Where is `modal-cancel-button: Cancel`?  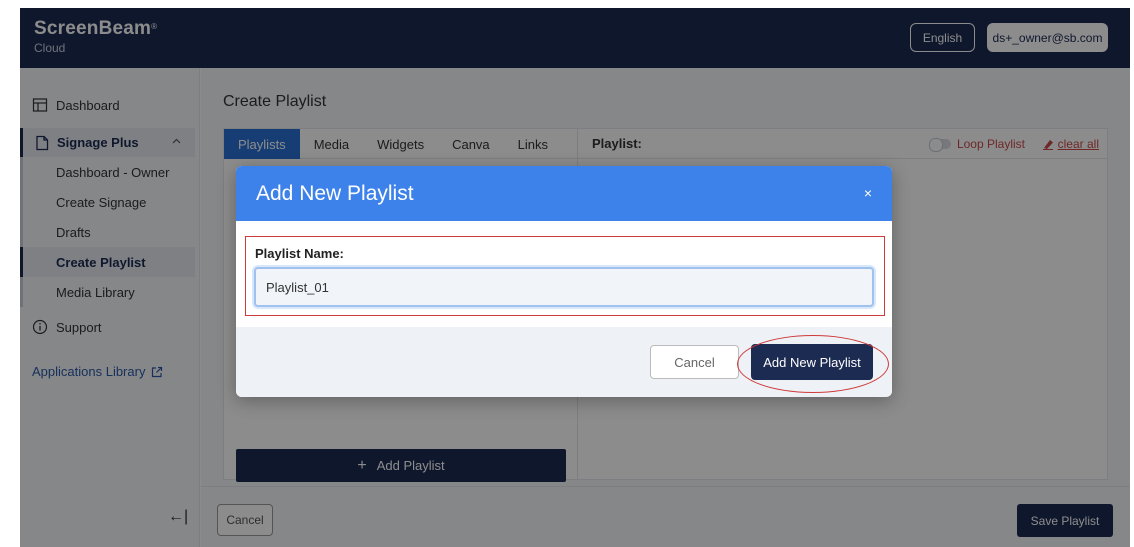
modal-cancel-button: Cancel is located at coordinates (694, 362).